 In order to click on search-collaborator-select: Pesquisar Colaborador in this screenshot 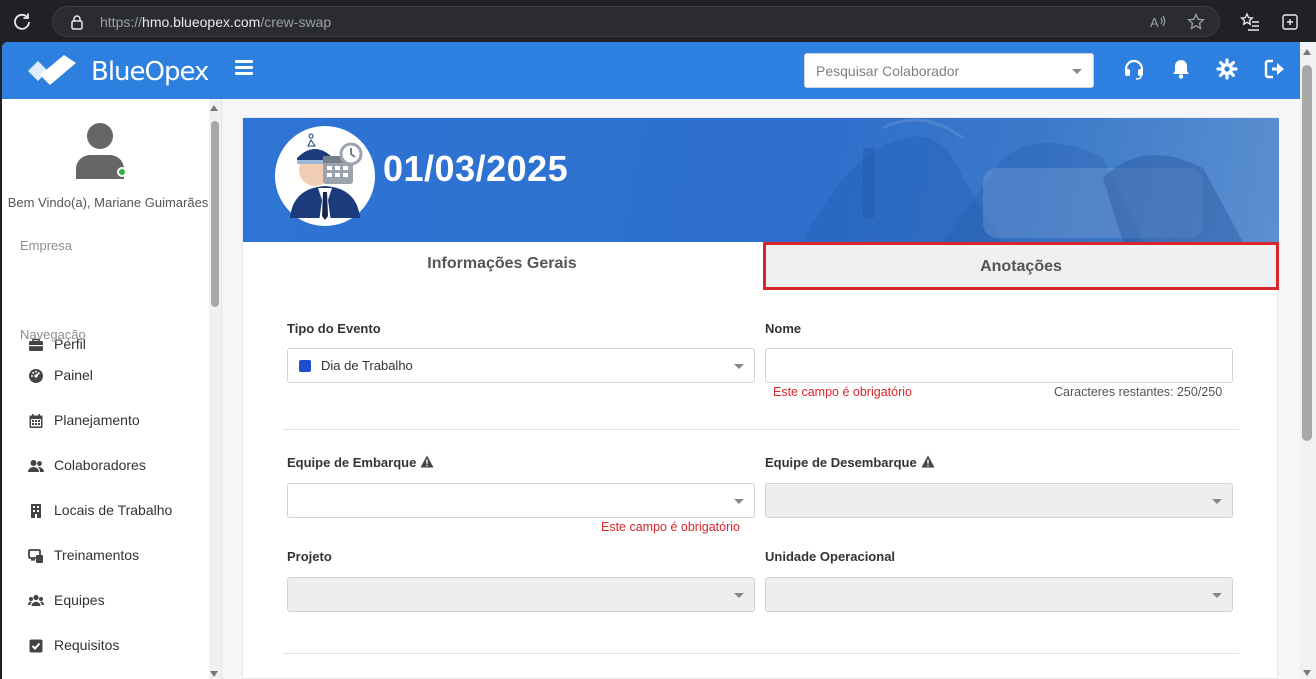, I will do `click(949, 70)`.